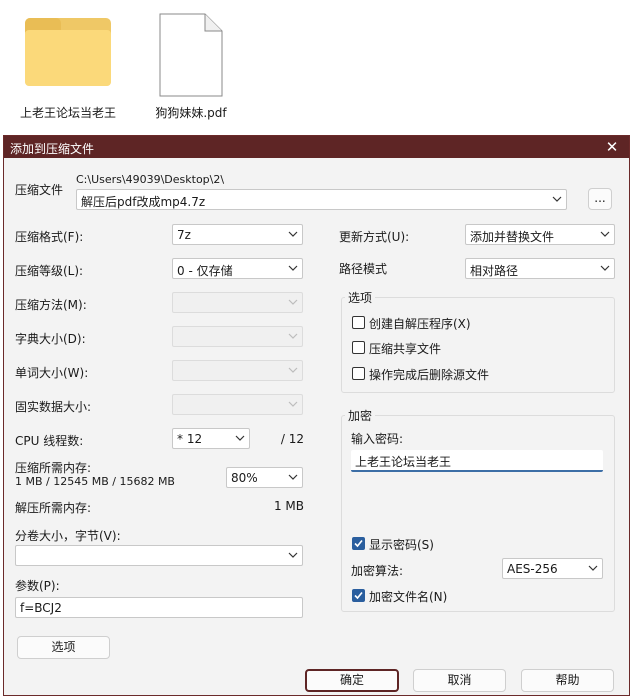  Describe the element at coordinates (512, 237) in the screenshot. I see `update-value: 添加并替换文件` at that location.